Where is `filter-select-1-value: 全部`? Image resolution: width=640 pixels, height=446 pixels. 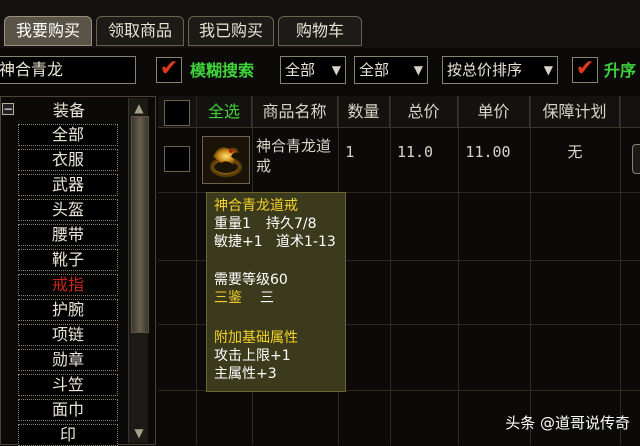
filter-select-1-value: 全部 is located at coordinates (300, 70).